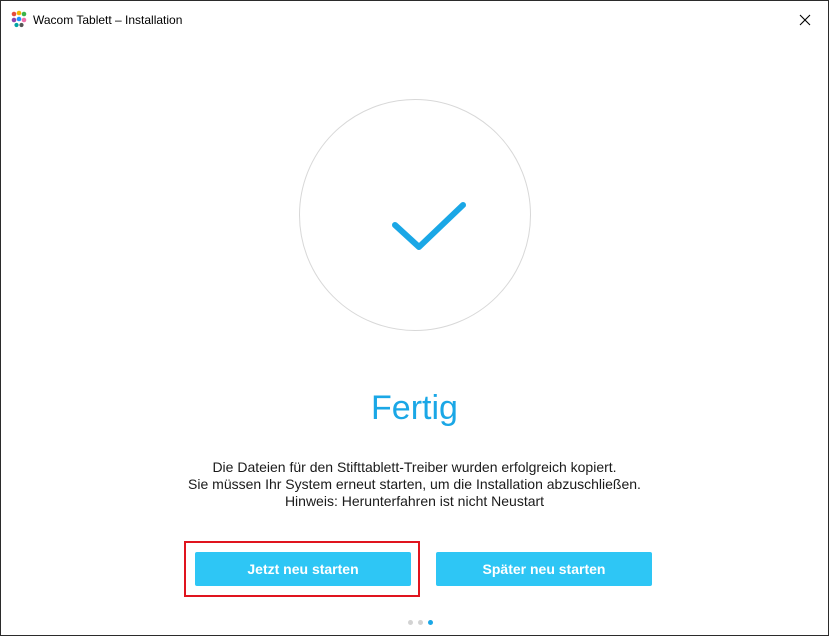  What do you see at coordinates (414, 408) in the screenshot?
I see `status-heading: Fertig` at bounding box center [414, 408].